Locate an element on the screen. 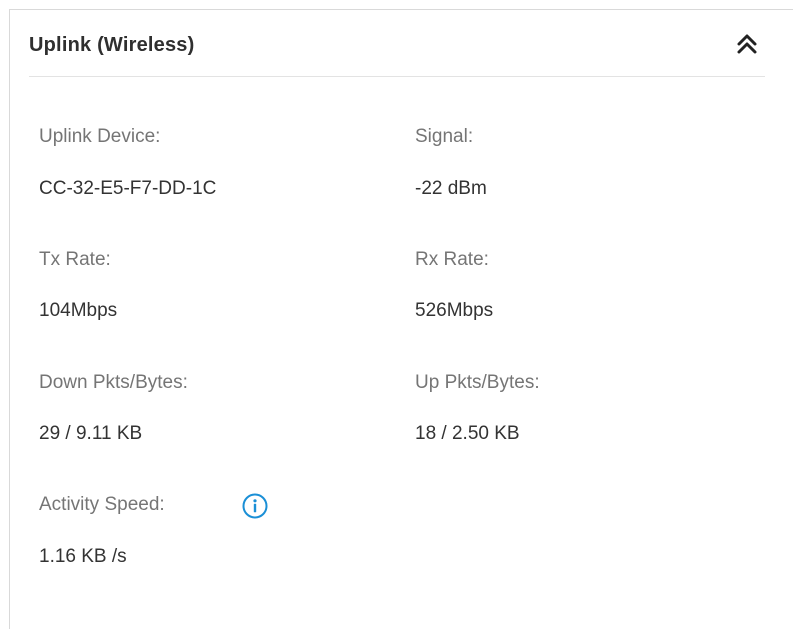  uplink-device-label: Uplink Device: is located at coordinates (100, 136).